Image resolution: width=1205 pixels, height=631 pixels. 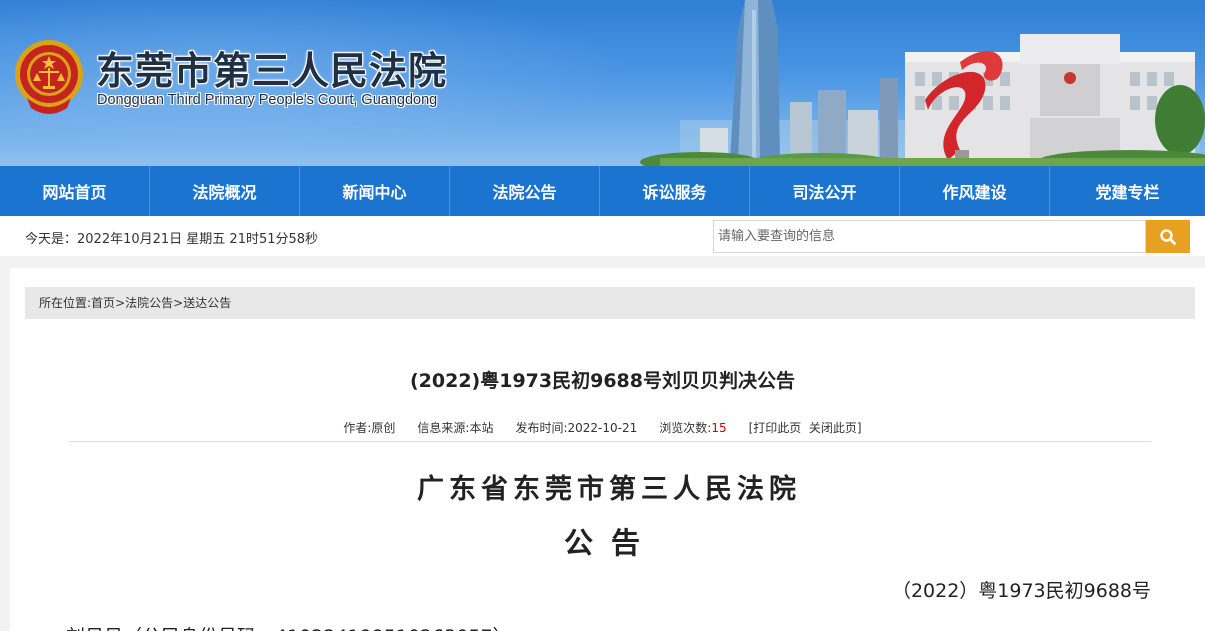 I want to click on search-icon, so click(x=1168, y=236).